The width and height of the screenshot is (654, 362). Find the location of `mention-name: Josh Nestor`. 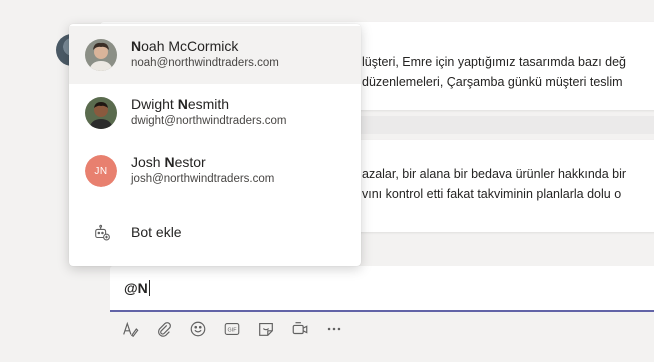

mention-name: Josh Nestor is located at coordinates (168, 162).